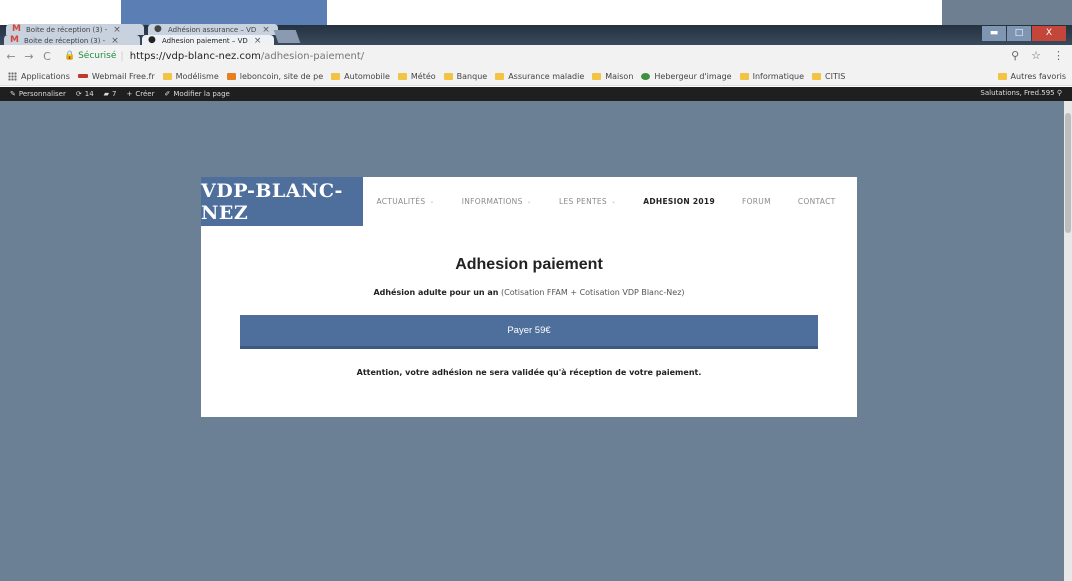 This screenshot has height=581, width=1072. What do you see at coordinates (89, 94) in the screenshot?
I see `updates-count: 14` at bounding box center [89, 94].